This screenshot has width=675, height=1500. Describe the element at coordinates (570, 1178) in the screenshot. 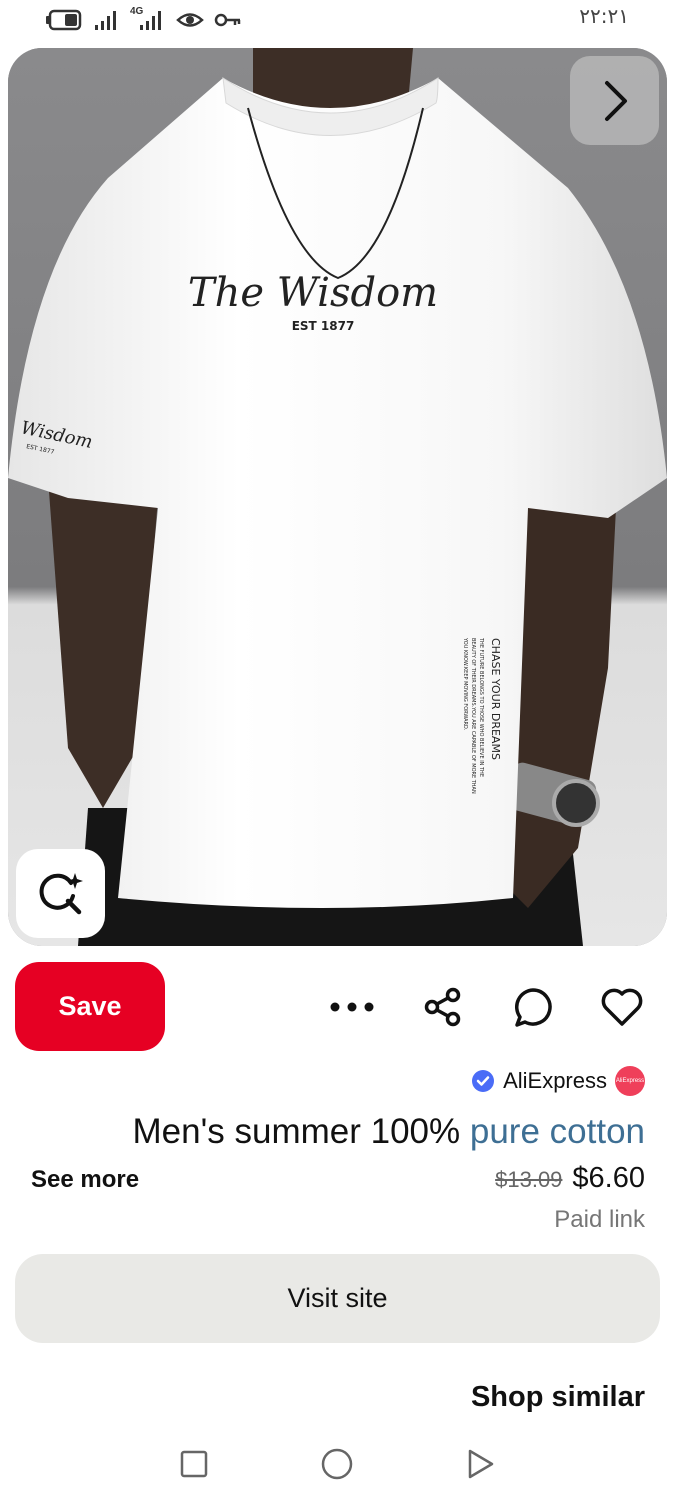

I see `price-row: $13.09 $6.60` at that location.